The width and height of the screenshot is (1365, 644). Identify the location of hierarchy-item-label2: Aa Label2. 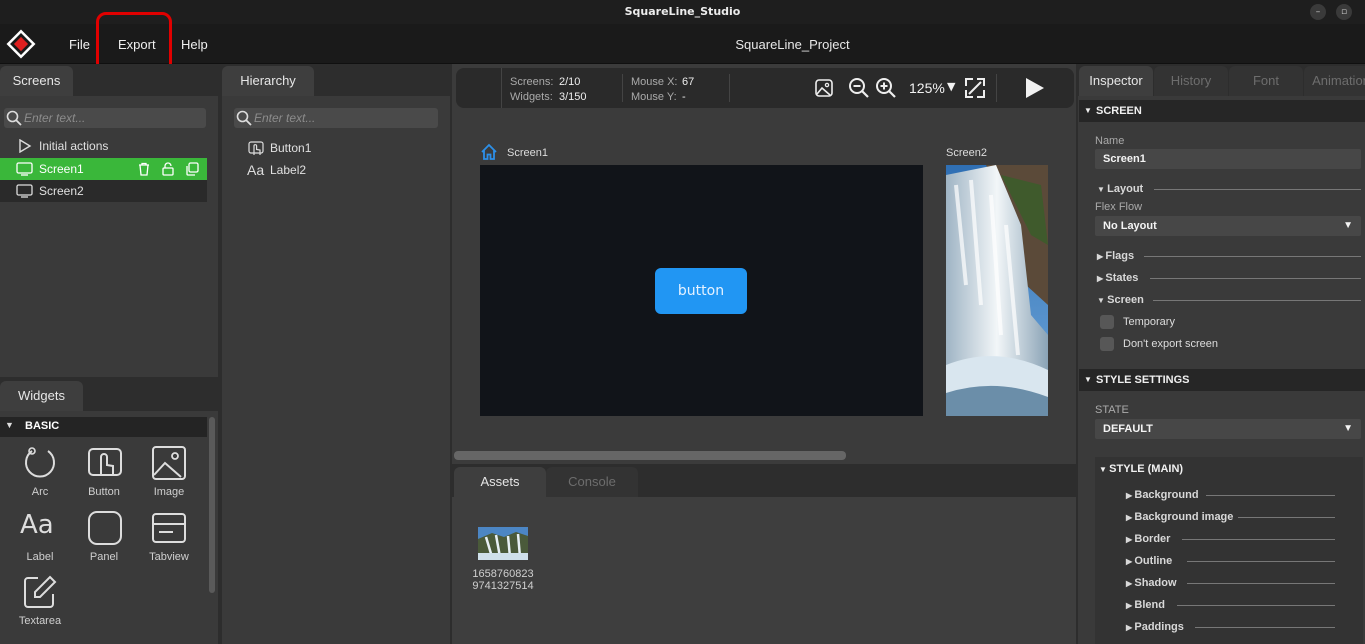
(336, 170).